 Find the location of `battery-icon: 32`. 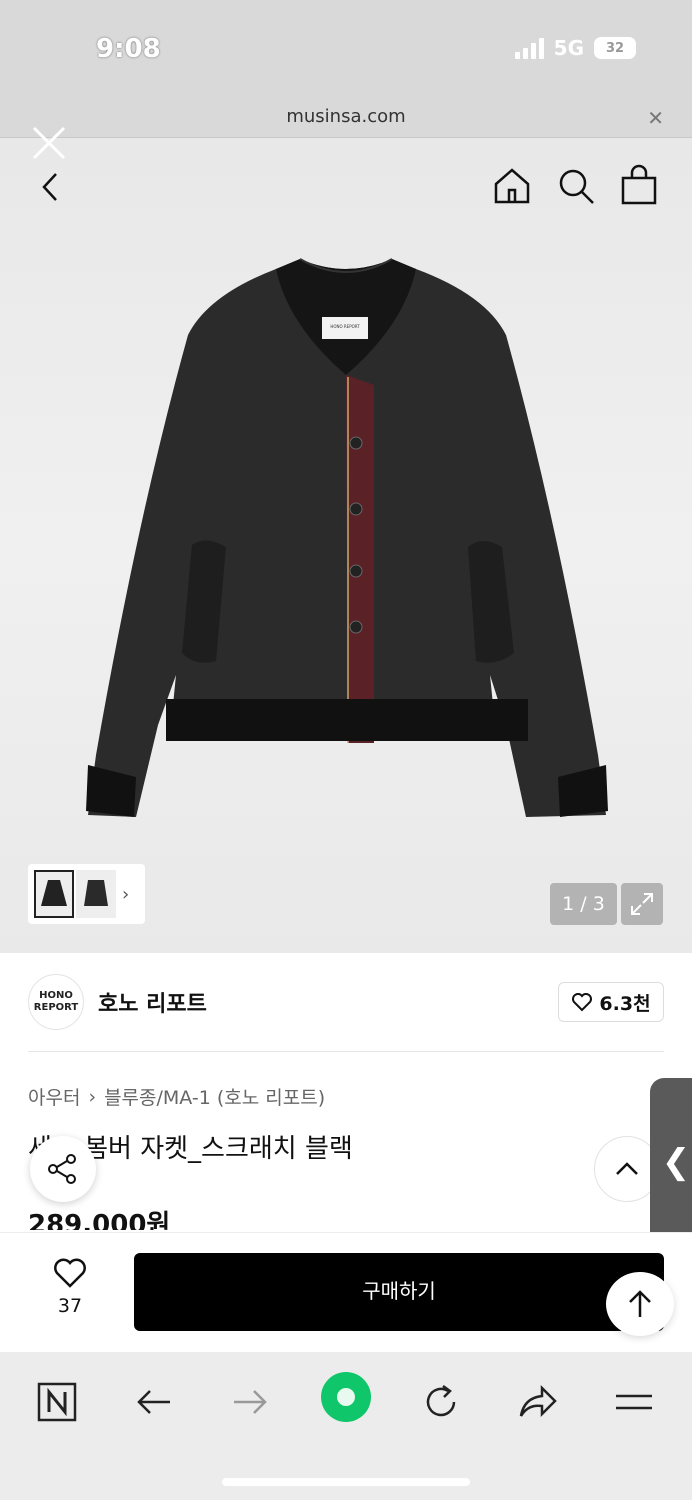

battery-icon: 32 is located at coordinates (615, 48).